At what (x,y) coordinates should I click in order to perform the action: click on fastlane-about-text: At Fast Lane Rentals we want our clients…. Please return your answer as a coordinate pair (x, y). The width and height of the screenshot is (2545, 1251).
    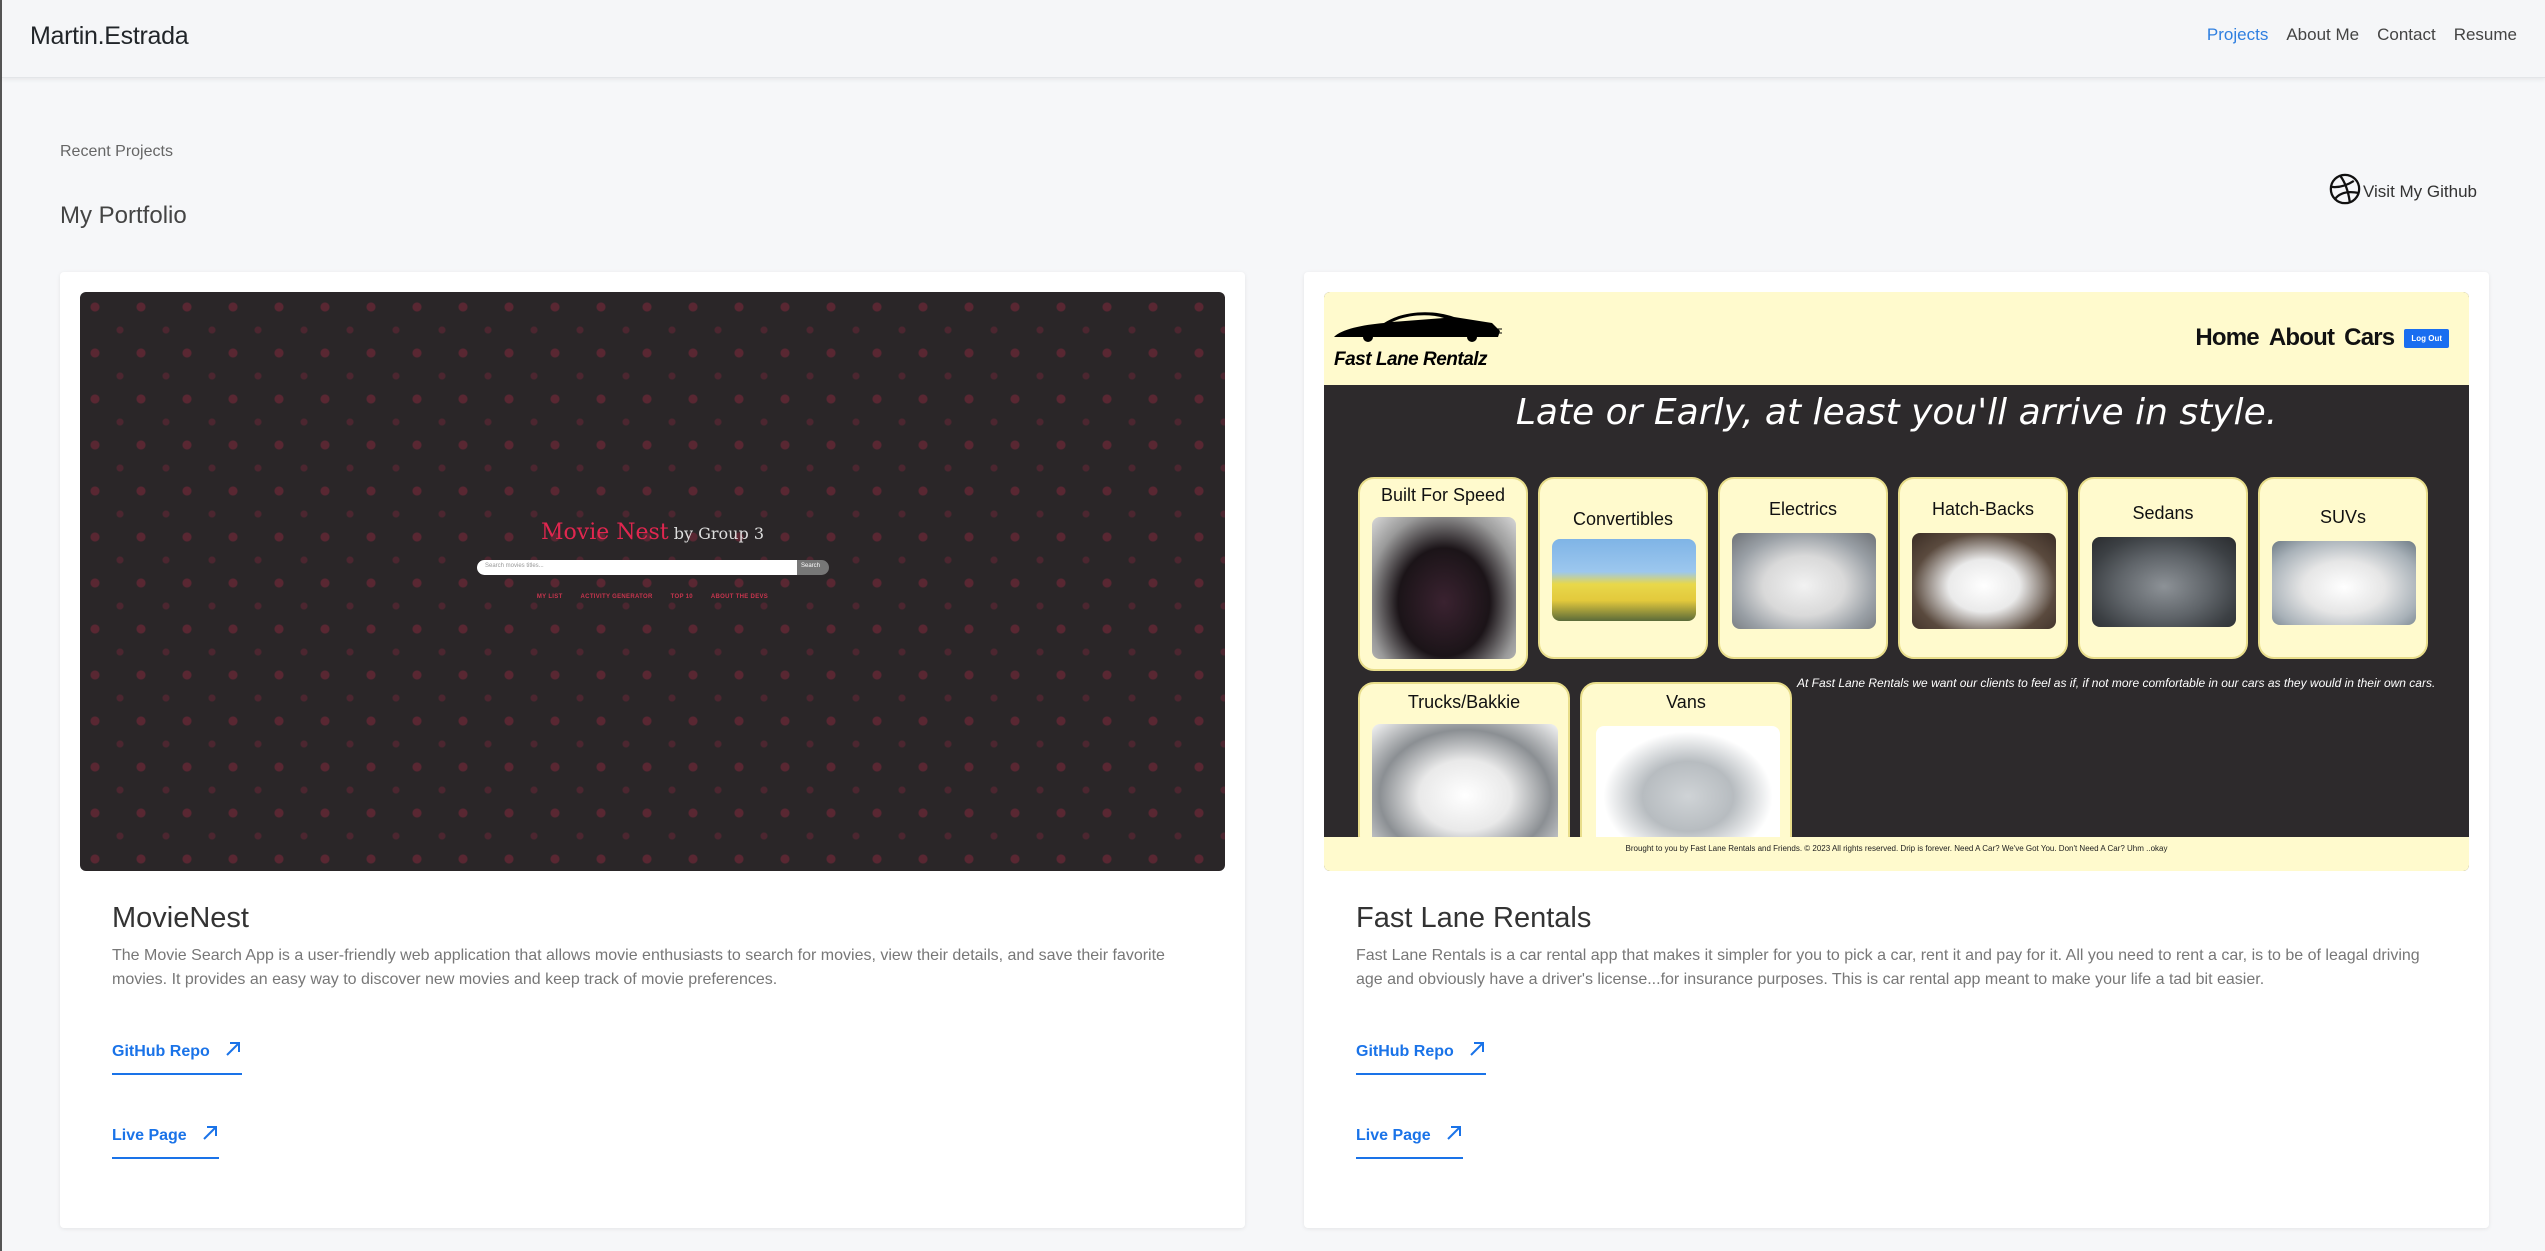
    Looking at the image, I should click on (2116, 683).